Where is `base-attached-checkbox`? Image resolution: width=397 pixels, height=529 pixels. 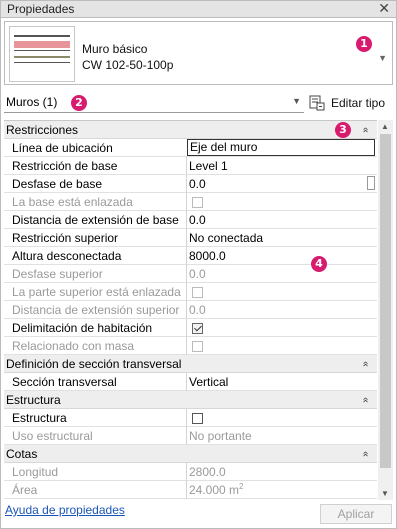 base-attached-checkbox is located at coordinates (197, 202).